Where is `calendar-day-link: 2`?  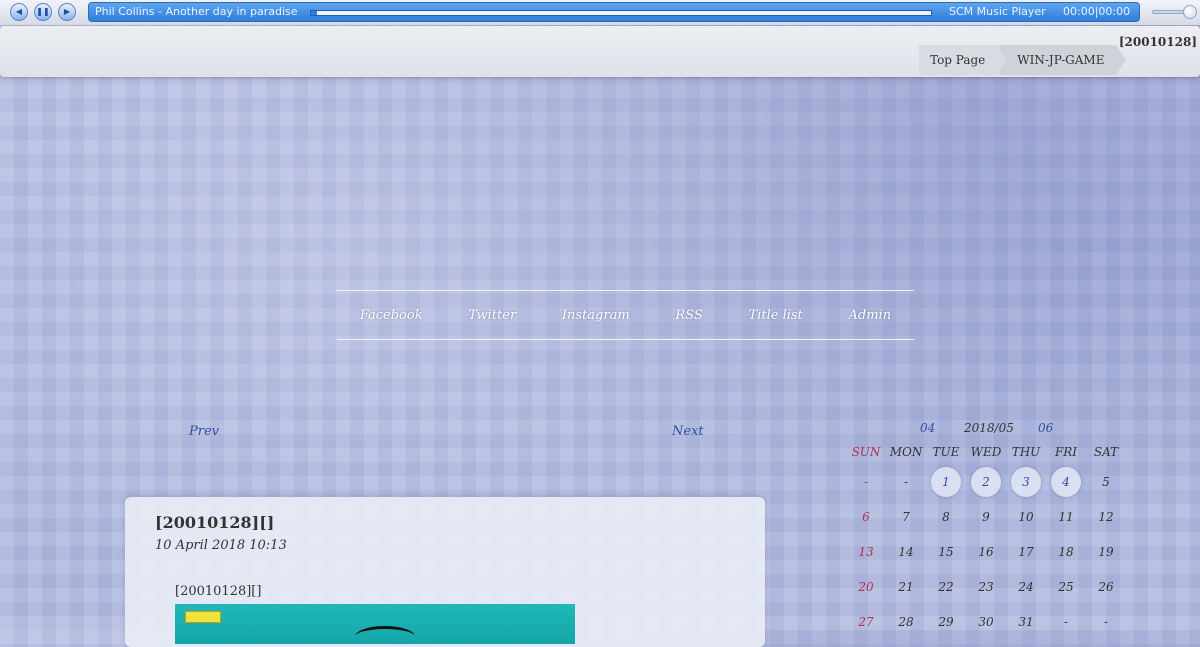
calendar-day-link: 2 is located at coordinates (986, 484).